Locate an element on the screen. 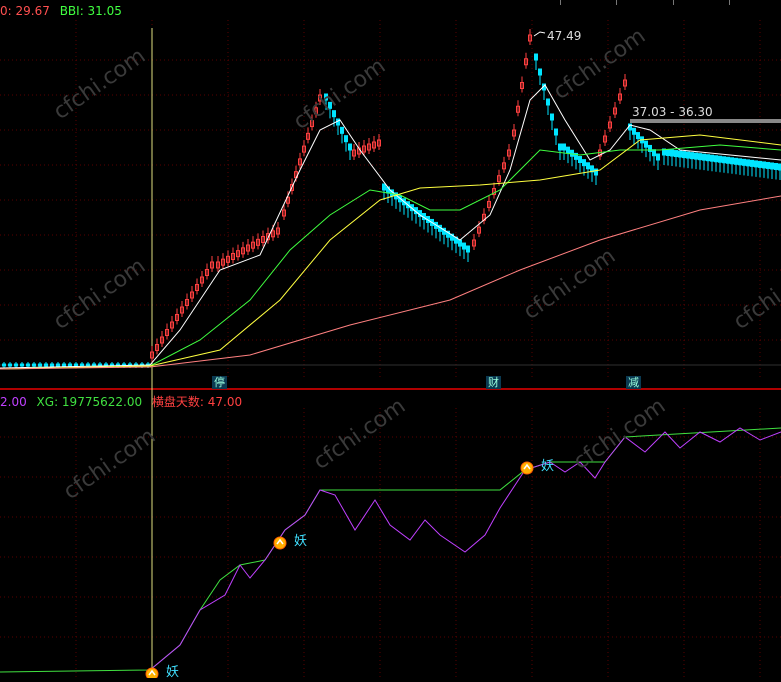 The height and width of the screenshot is (682, 781). signal-marker is located at coordinates (152, 673).